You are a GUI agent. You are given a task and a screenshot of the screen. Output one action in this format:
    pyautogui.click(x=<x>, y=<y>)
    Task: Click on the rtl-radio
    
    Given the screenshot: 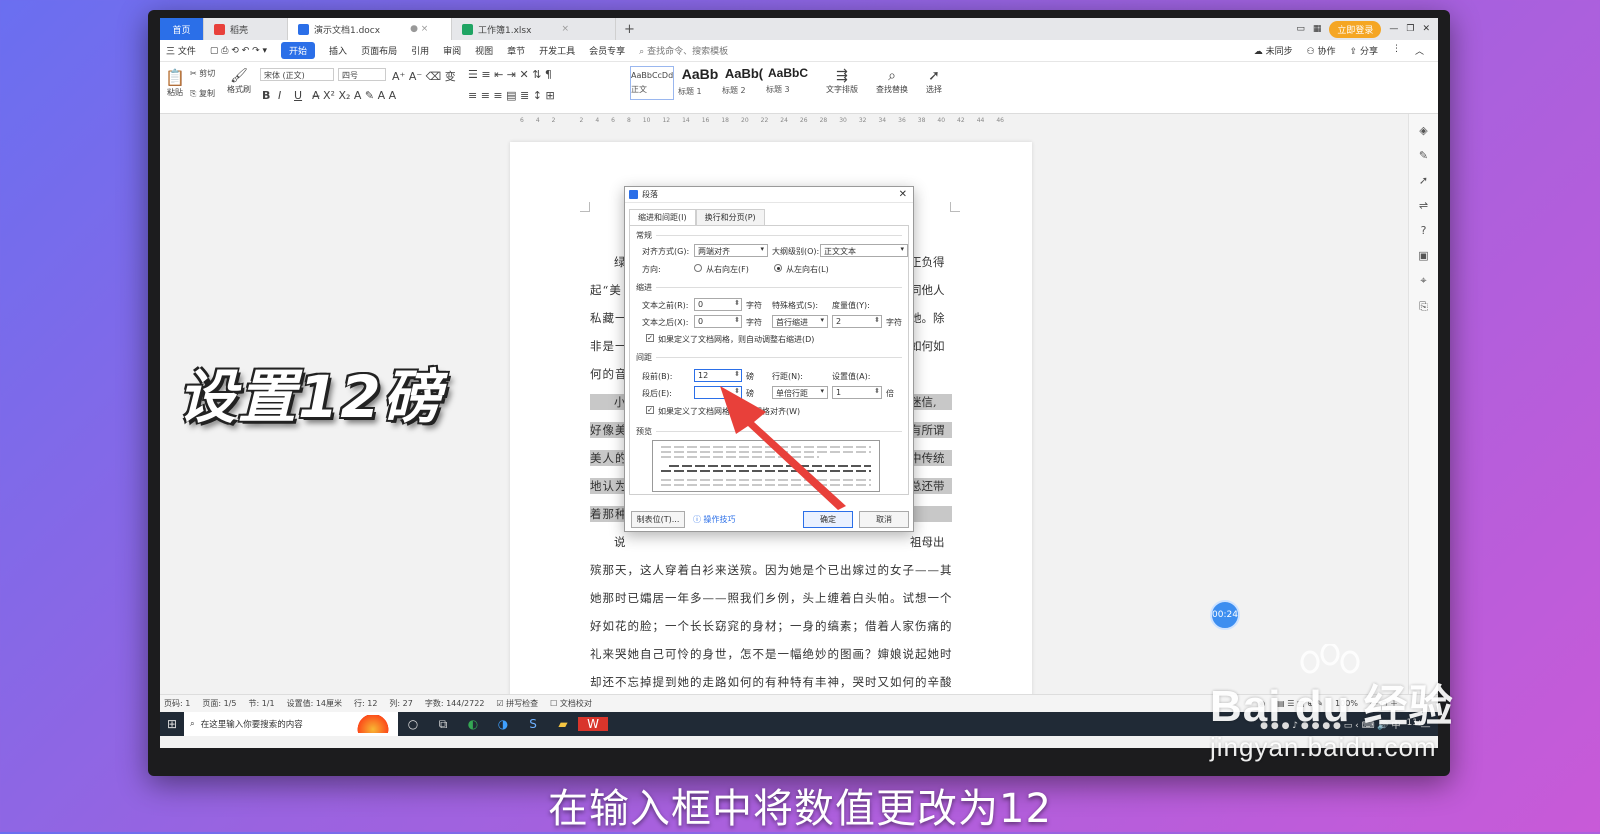 What is the action you would take?
    pyautogui.click(x=698, y=268)
    